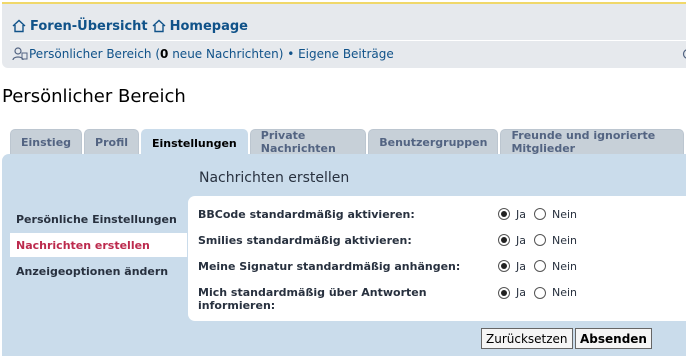 The image size is (686, 356). Describe the element at coordinates (98, 219) in the screenshot. I see `sidebar-item-personal-settings: Persönliche Einstellungen` at that location.